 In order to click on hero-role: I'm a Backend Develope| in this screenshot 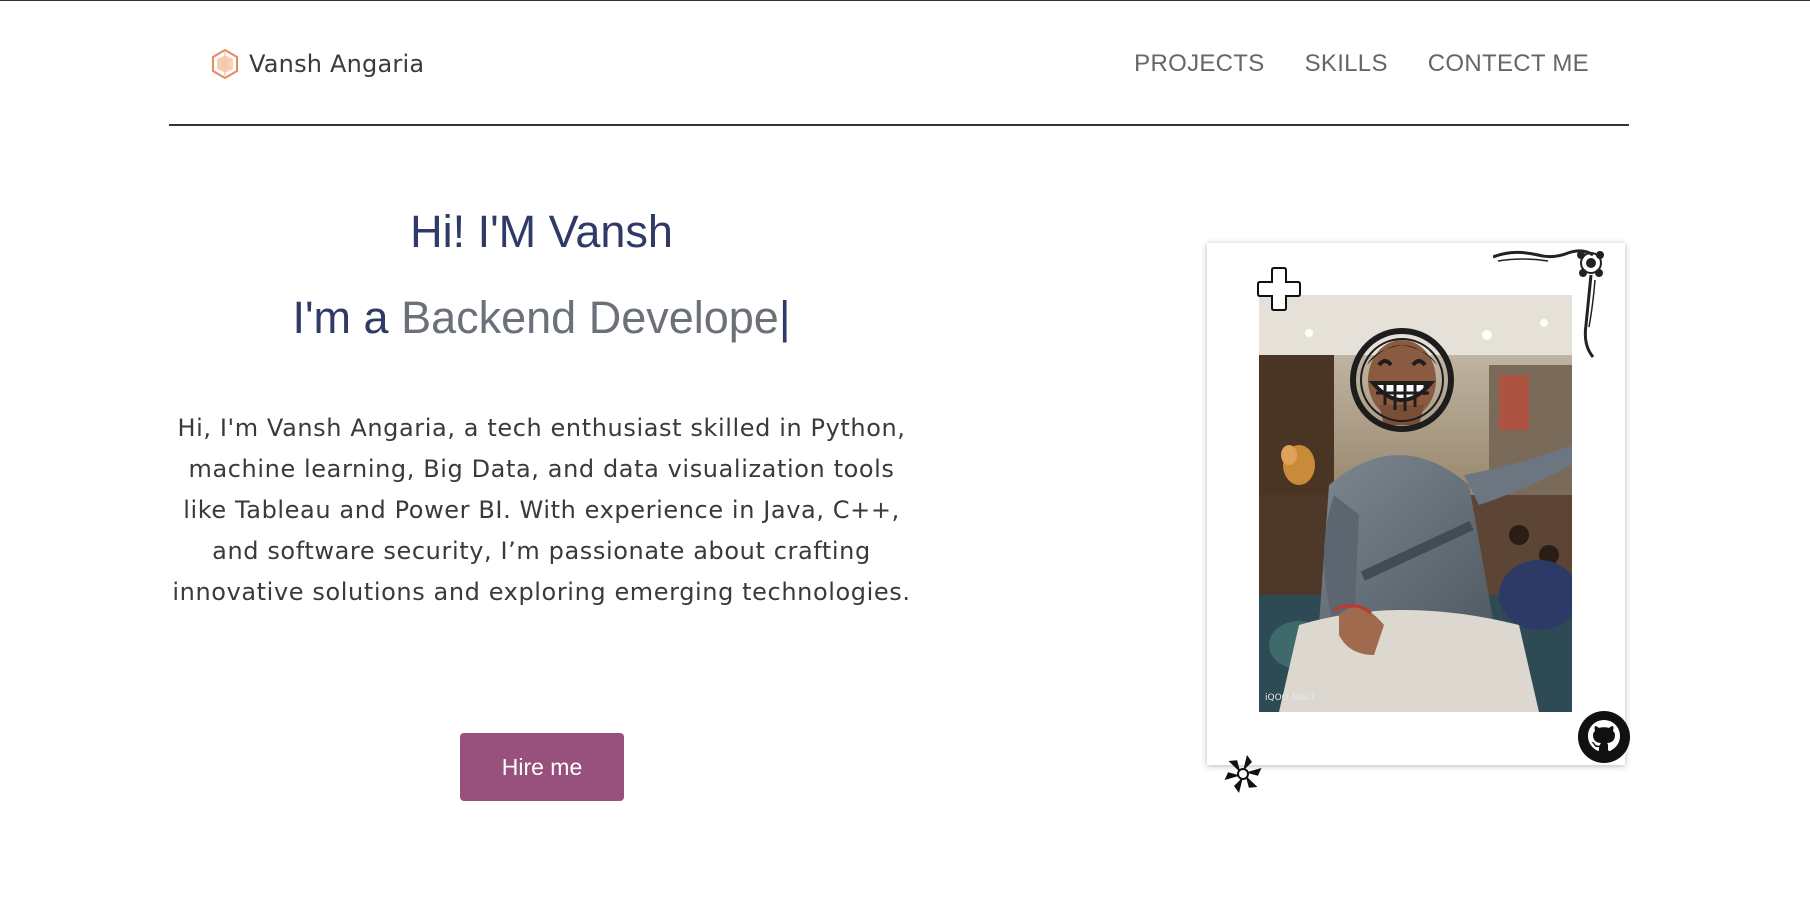, I will do `click(541, 318)`.